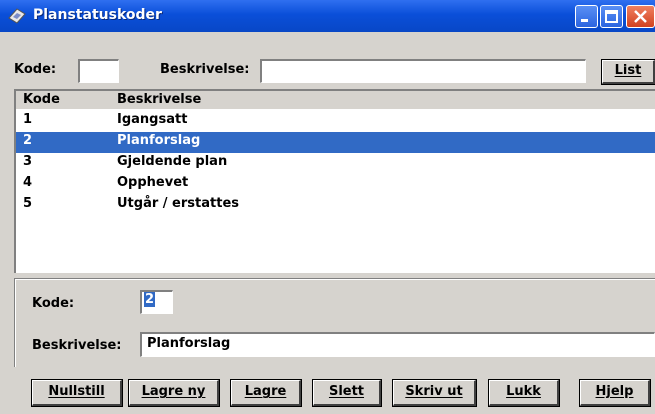 The height and width of the screenshot is (414, 655). Describe the element at coordinates (335, 184) in the screenshot. I see `list-item: 4 Opphevet` at that location.